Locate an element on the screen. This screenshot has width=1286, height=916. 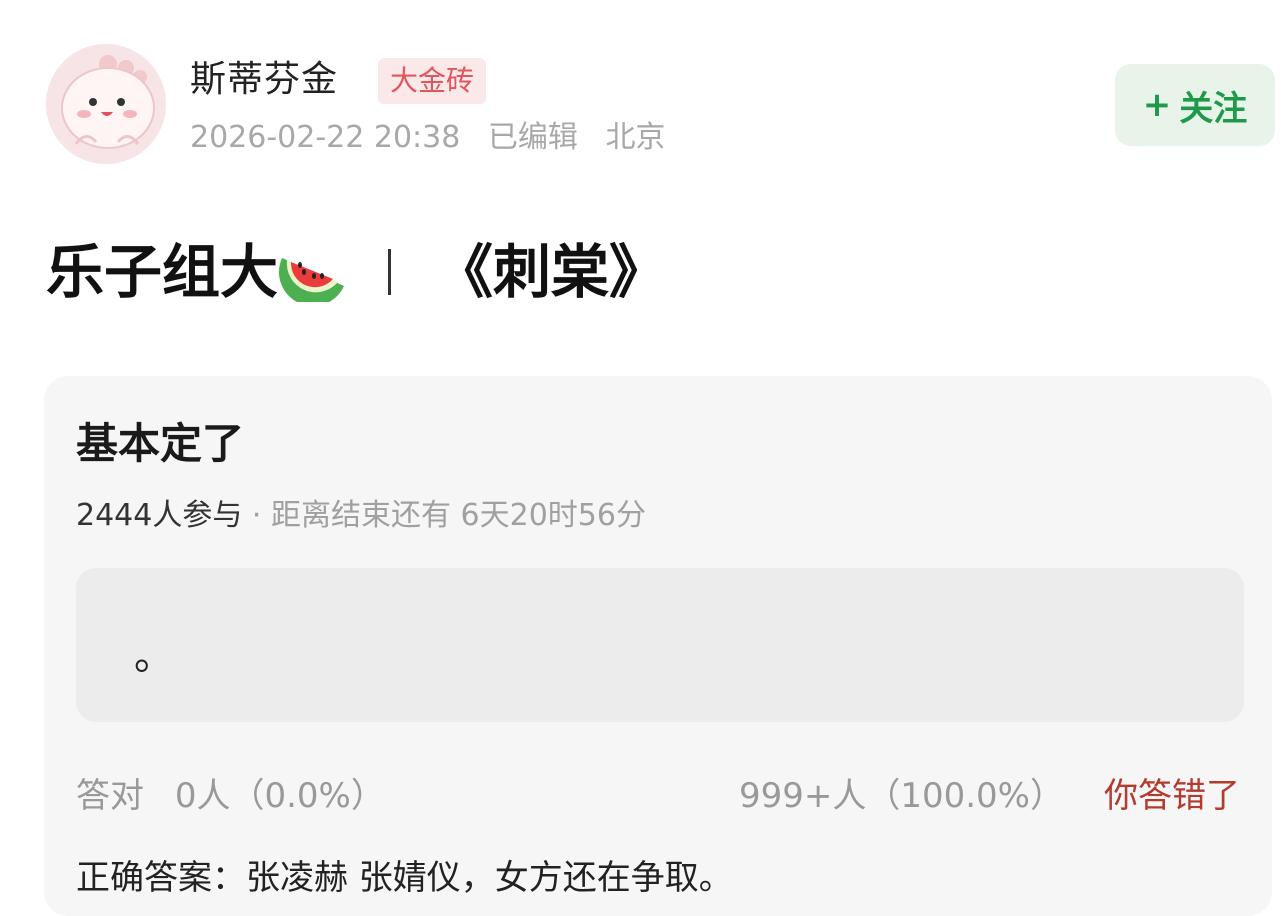
post-timestamp: 2026-02-22 20:38 is located at coordinates (325, 137).